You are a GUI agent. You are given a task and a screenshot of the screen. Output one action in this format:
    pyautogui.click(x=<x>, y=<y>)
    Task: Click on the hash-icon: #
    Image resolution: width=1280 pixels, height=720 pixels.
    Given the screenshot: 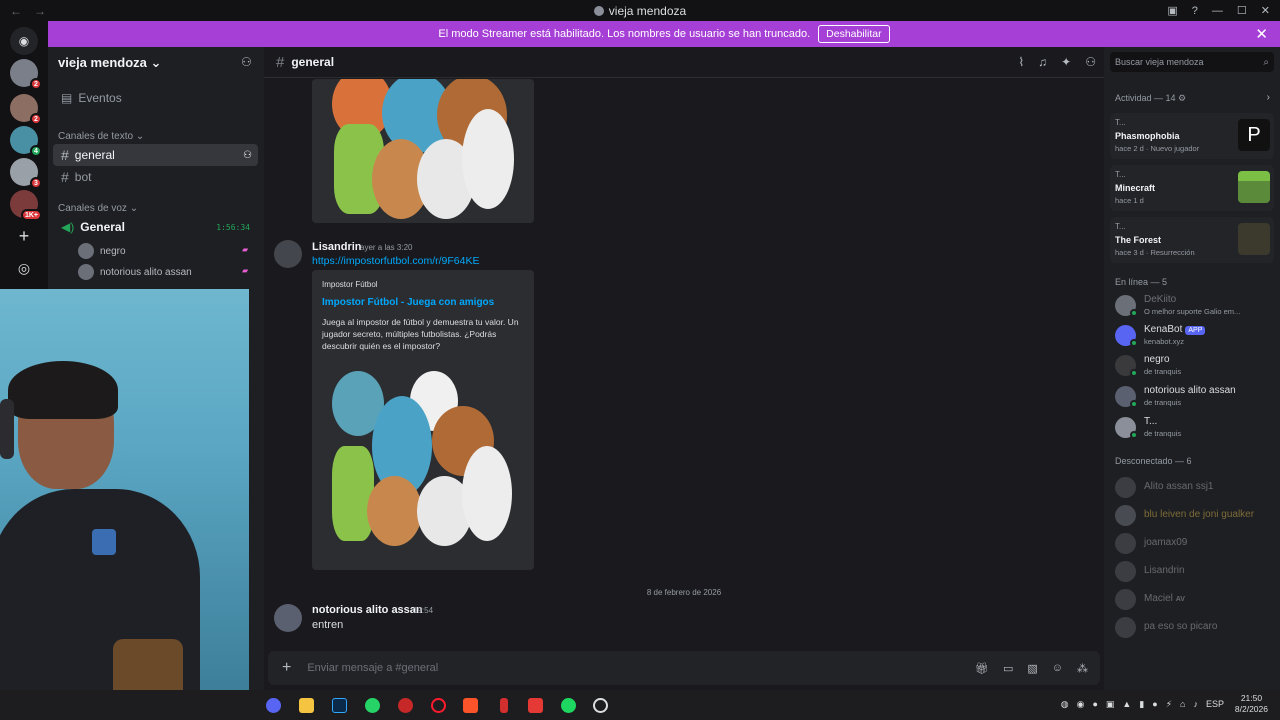 What is the action you would take?
    pyautogui.click(x=65, y=155)
    